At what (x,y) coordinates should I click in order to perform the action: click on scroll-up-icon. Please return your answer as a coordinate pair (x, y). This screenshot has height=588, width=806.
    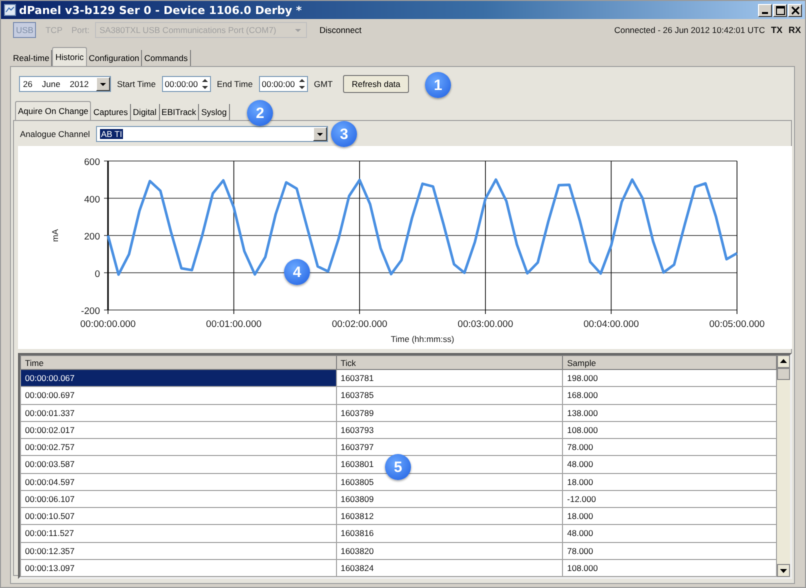
    Looking at the image, I should click on (783, 361).